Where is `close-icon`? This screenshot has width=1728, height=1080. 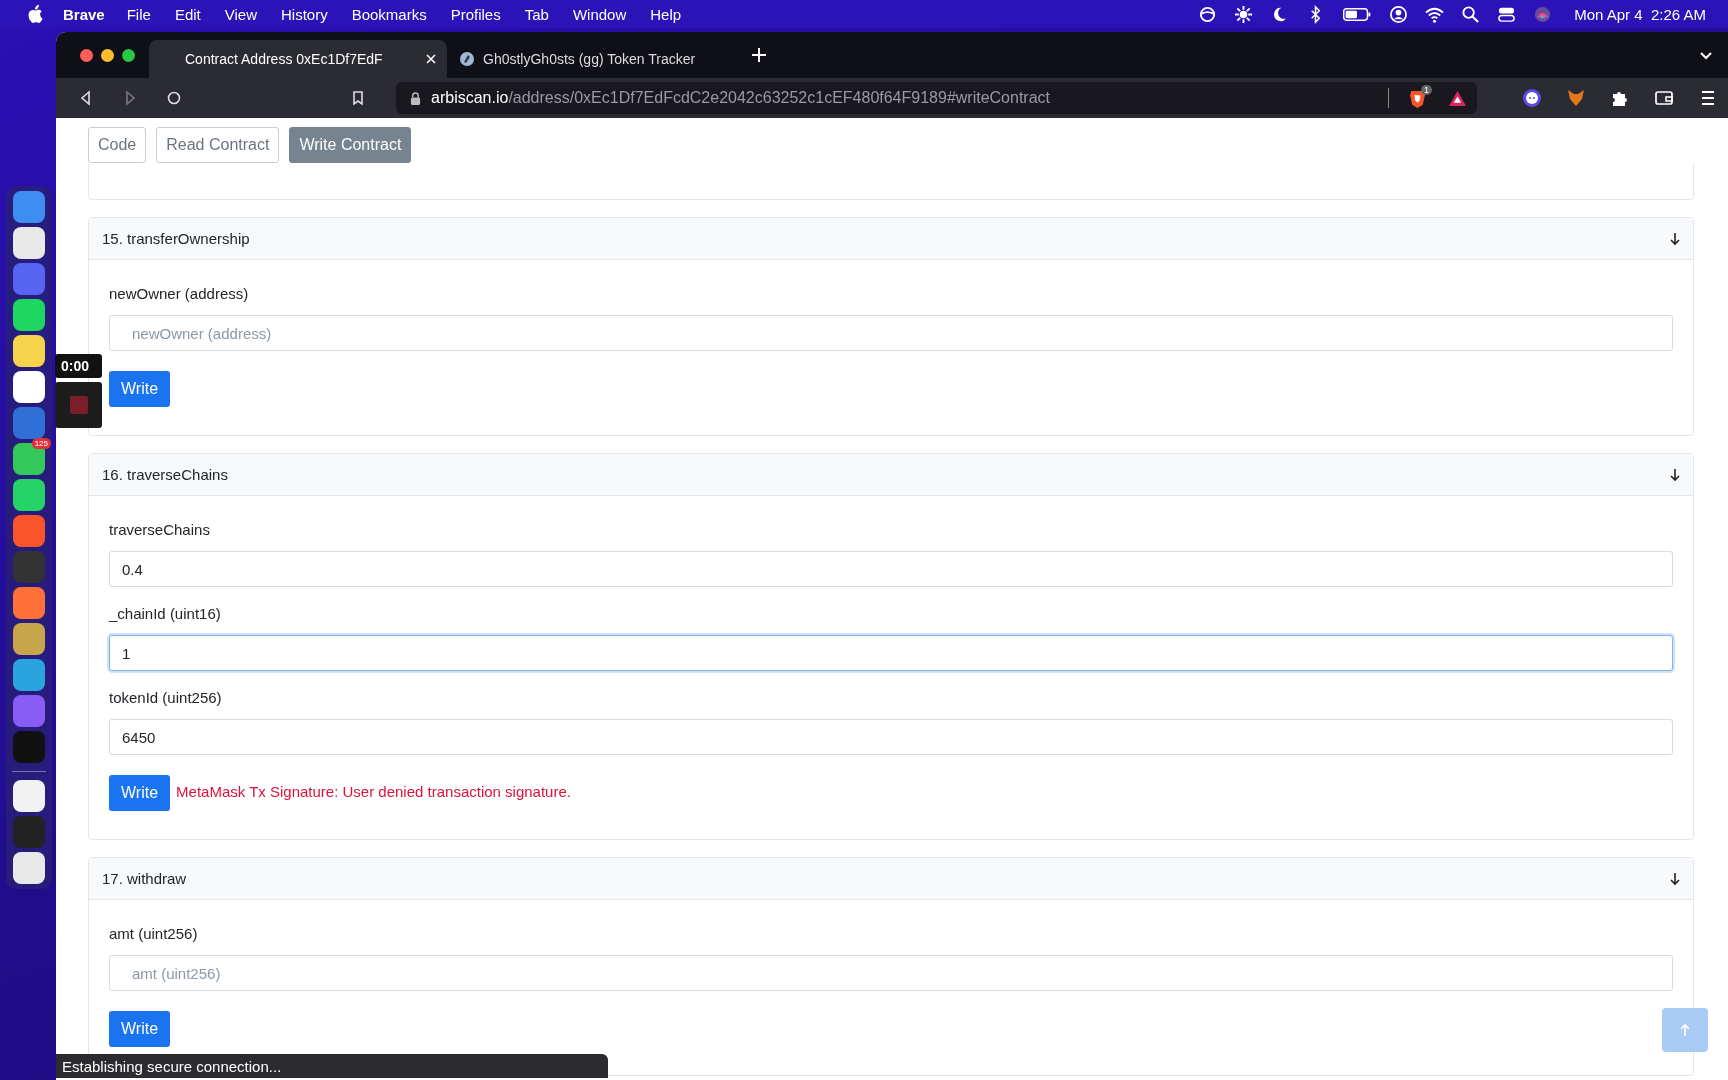
close-icon is located at coordinates (431, 59).